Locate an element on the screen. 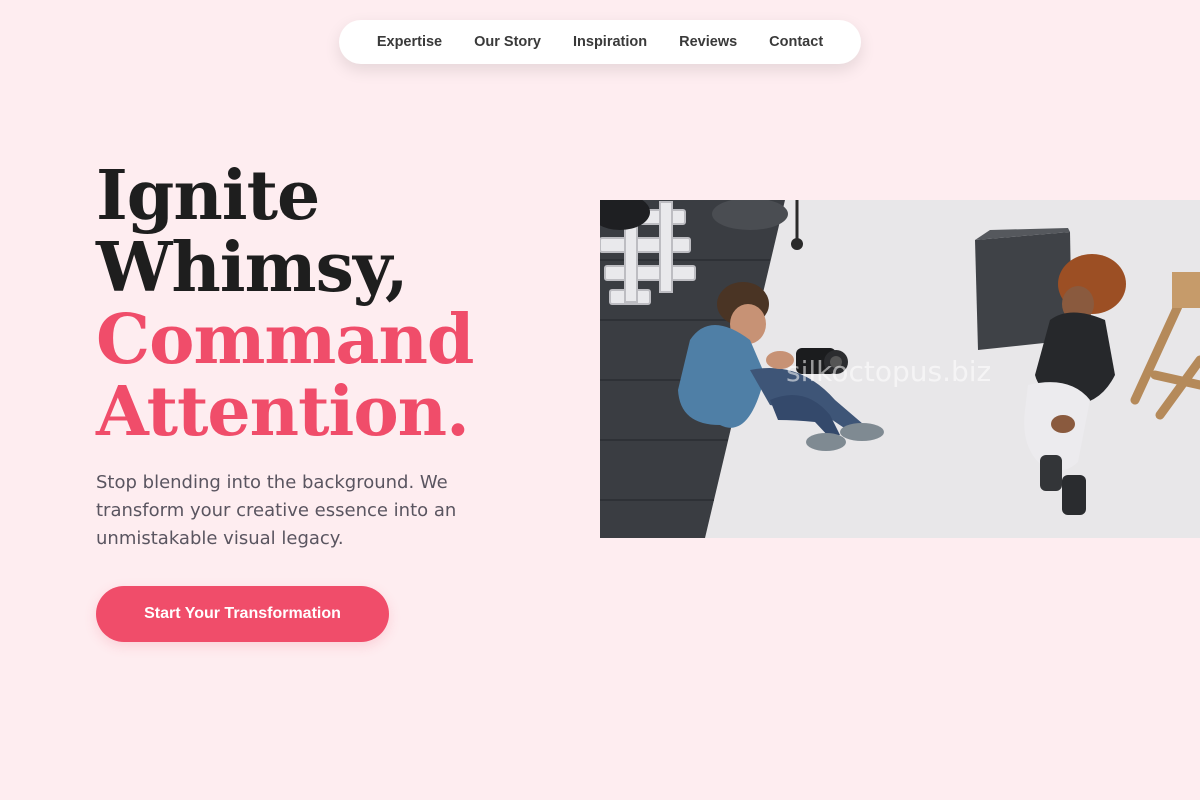 The image size is (1200, 800). nav-item-expertise: Expertise is located at coordinates (409, 42).